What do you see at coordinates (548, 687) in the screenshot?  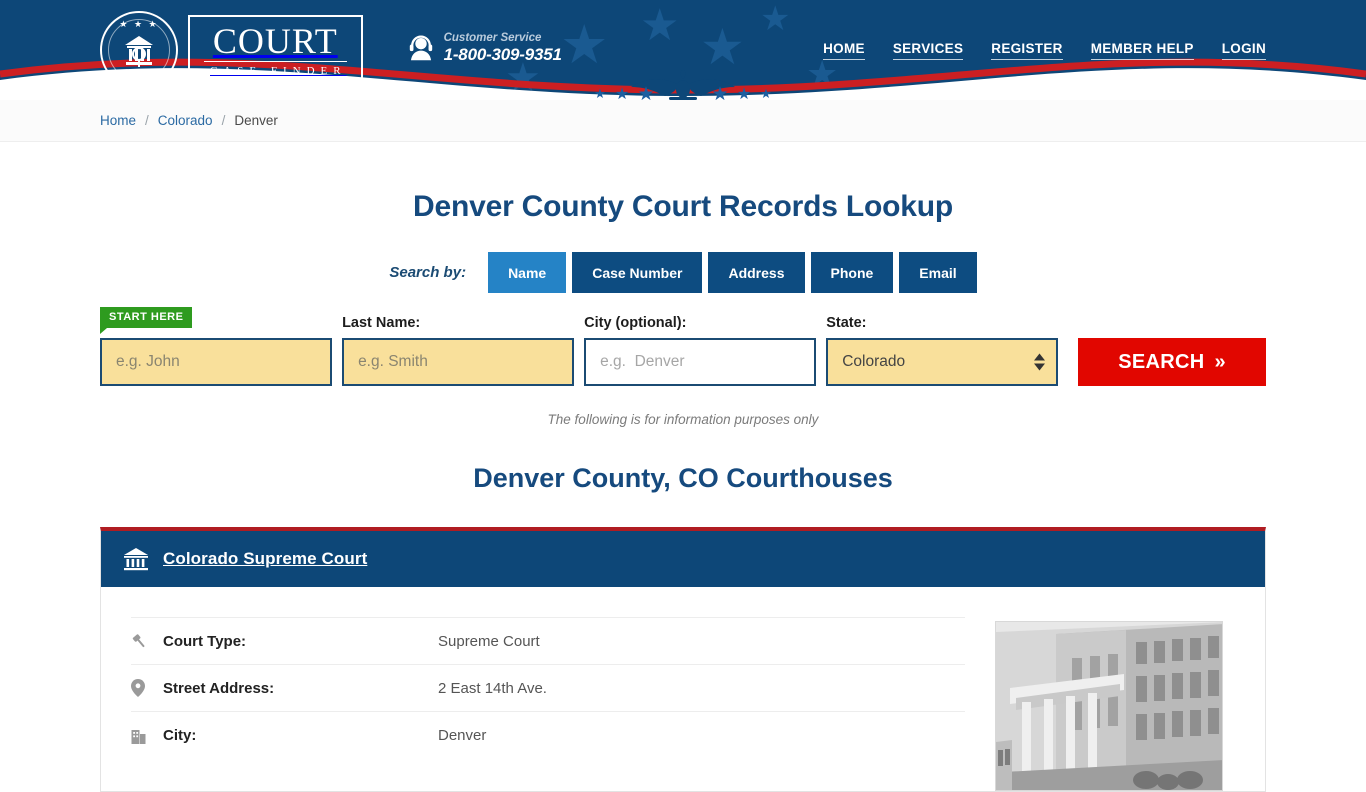 I see `detail-row-street-address: Street Address: 2 East 14th Ave.` at bounding box center [548, 687].